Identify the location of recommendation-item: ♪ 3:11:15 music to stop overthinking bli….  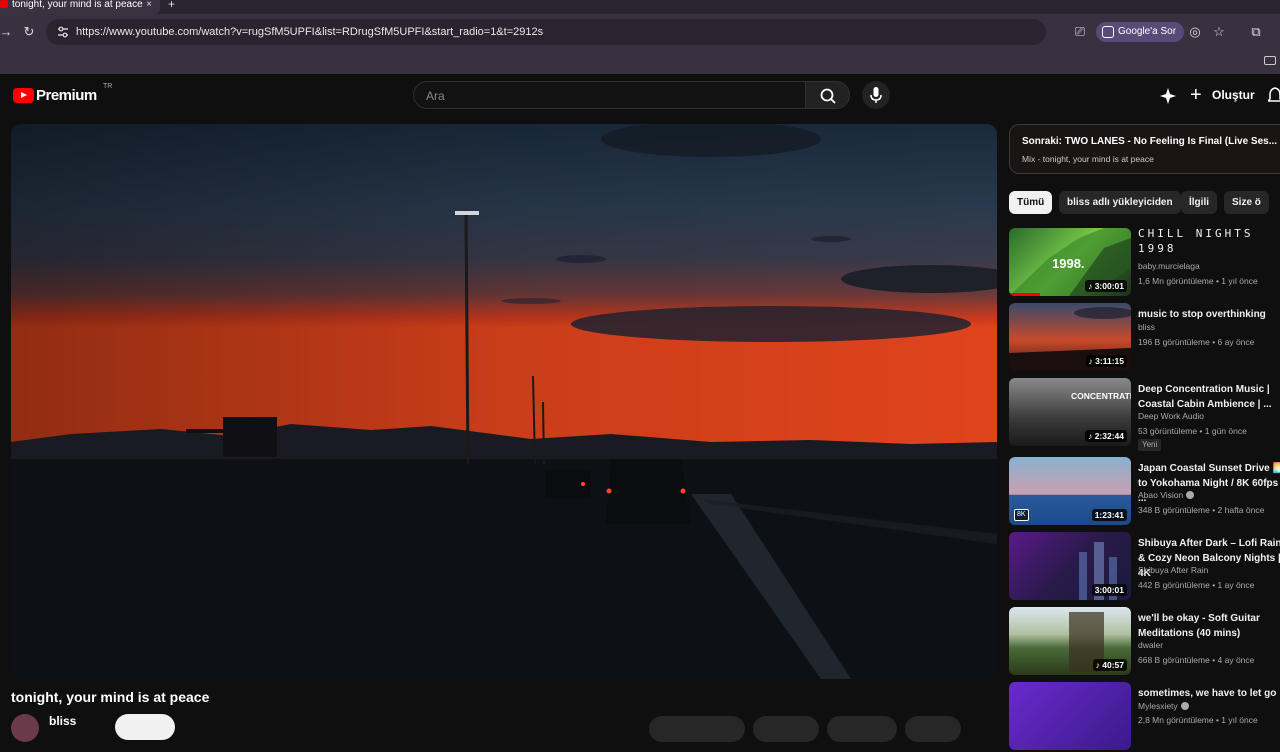
(1144, 338).